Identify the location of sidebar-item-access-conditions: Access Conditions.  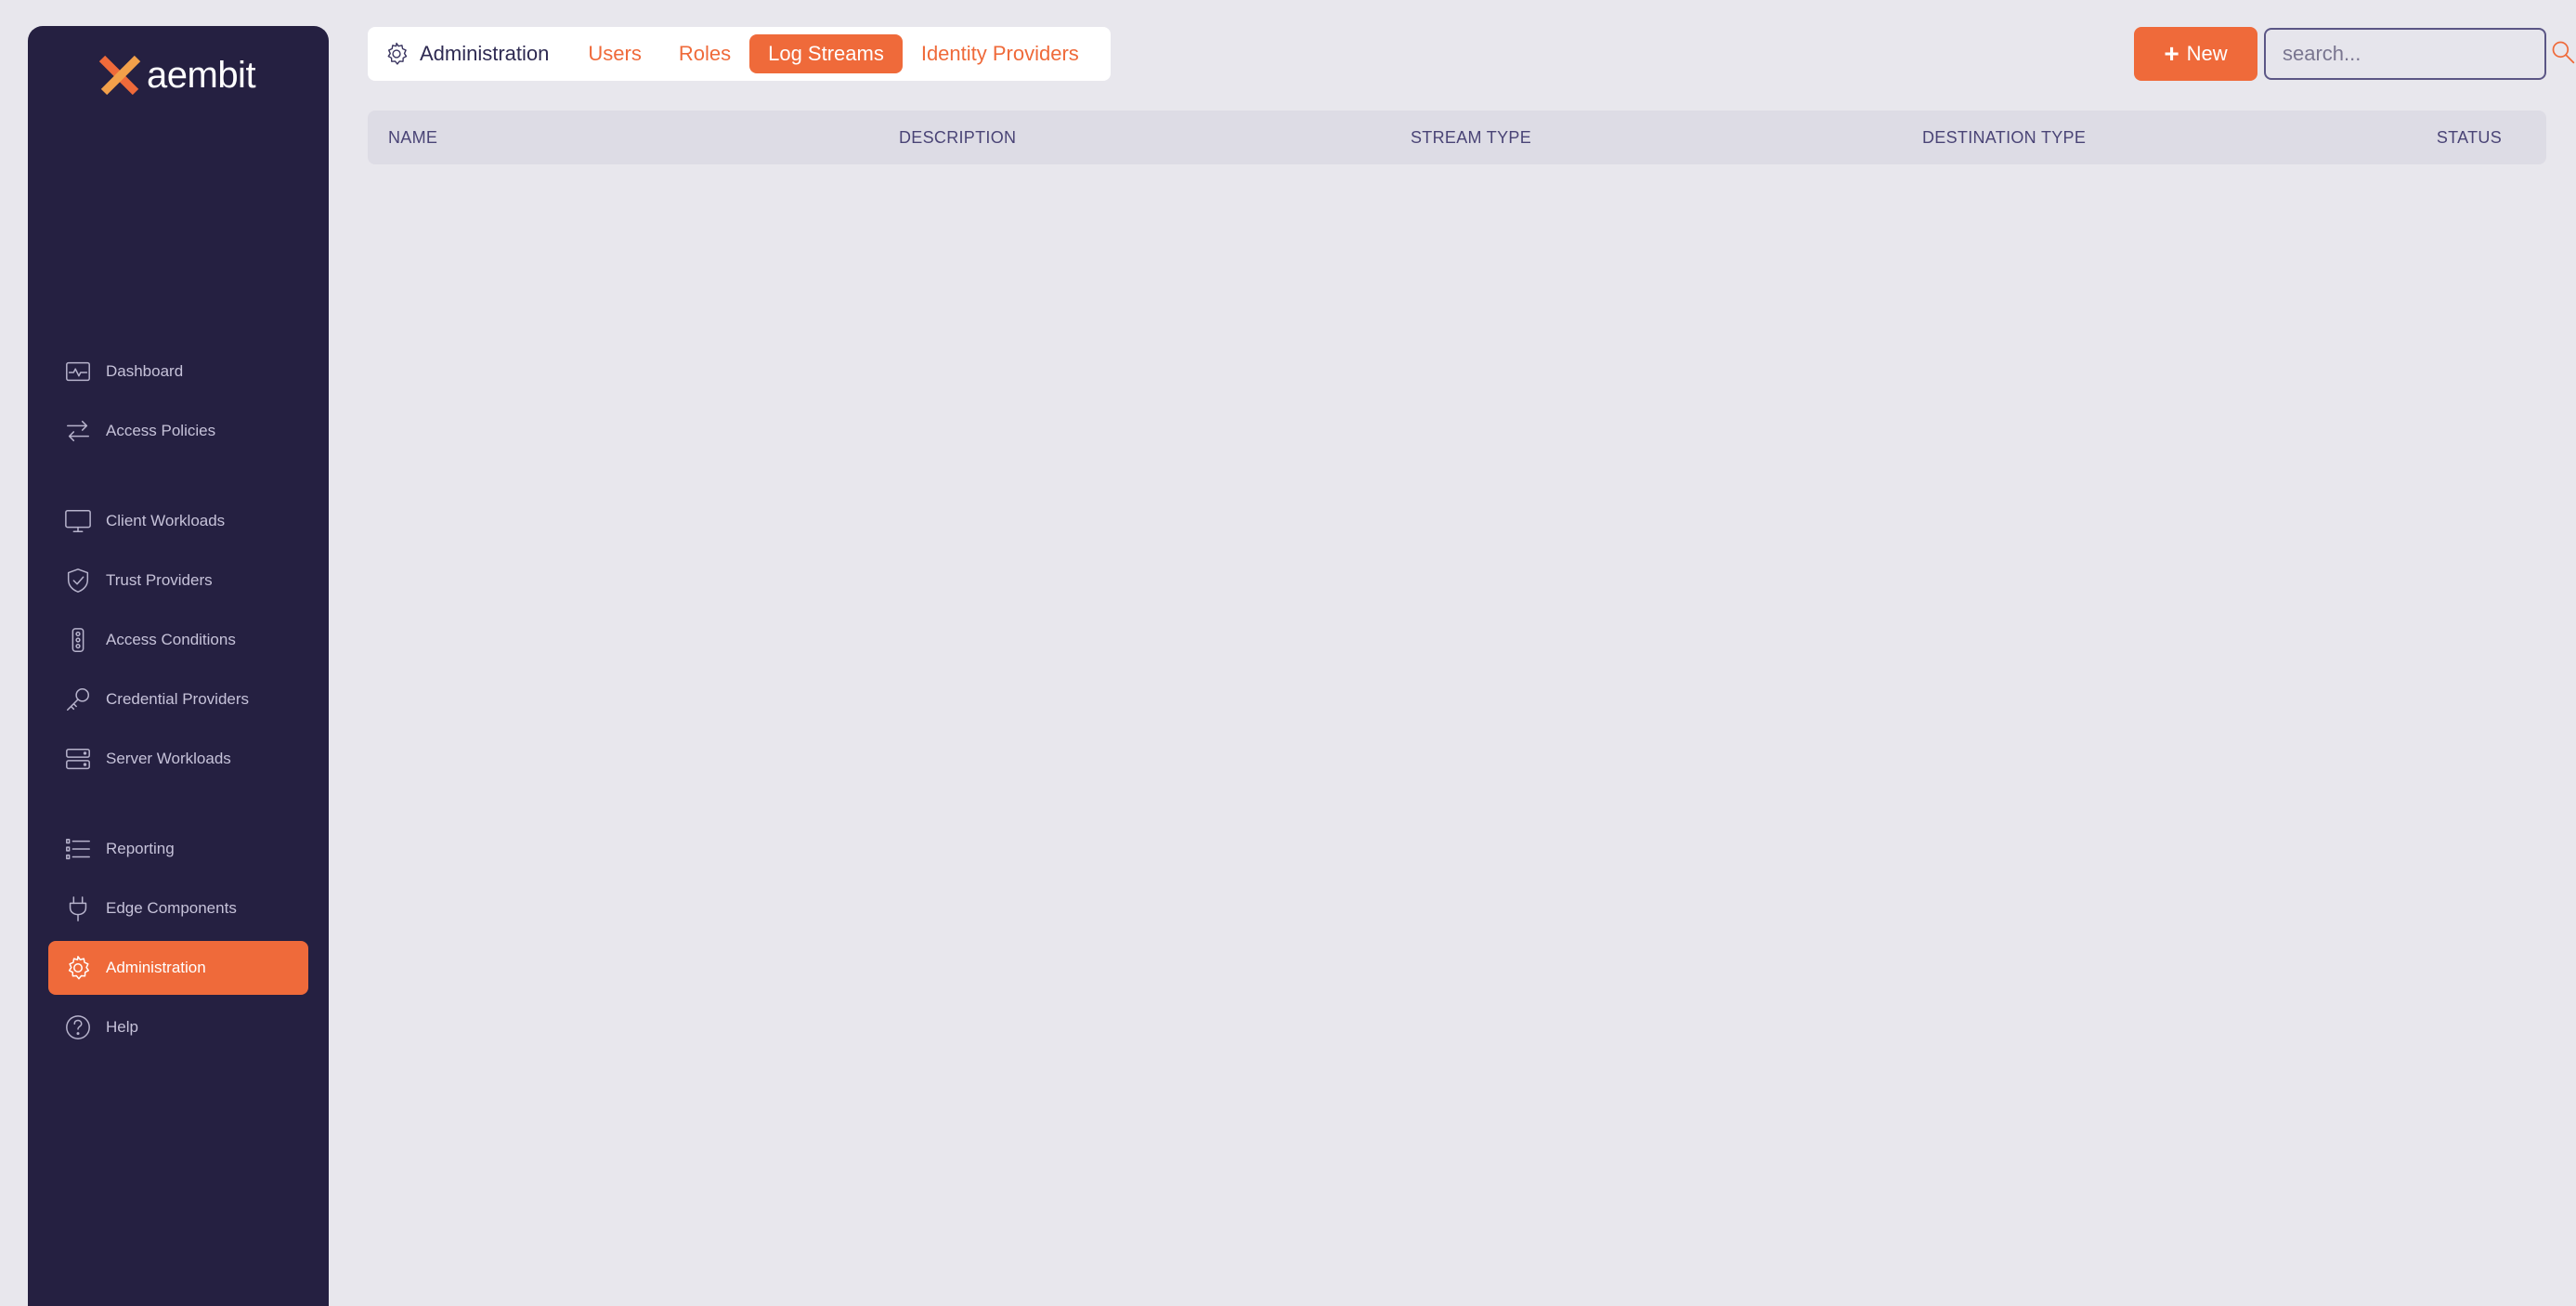
(178, 640).